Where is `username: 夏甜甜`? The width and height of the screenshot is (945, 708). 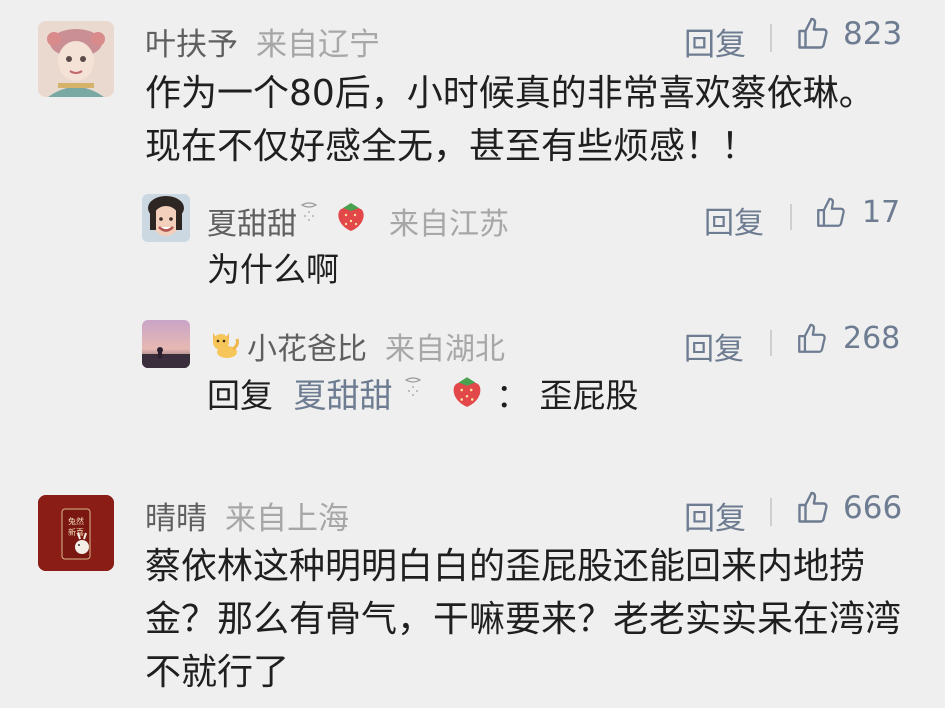 username: 夏甜甜 is located at coordinates (252, 221).